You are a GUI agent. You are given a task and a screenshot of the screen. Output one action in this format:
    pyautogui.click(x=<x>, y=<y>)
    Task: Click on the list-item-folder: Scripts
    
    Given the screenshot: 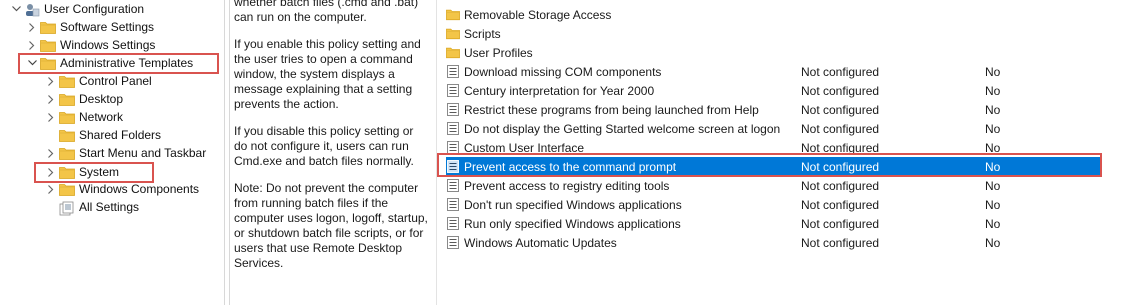 What is the action you would take?
    pyautogui.click(x=773, y=33)
    